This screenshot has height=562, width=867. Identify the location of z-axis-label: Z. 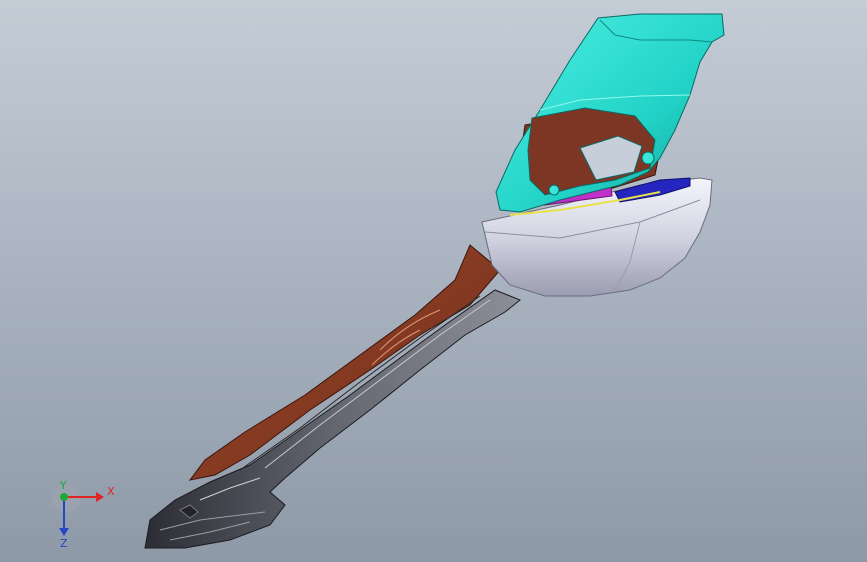
(64, 543).